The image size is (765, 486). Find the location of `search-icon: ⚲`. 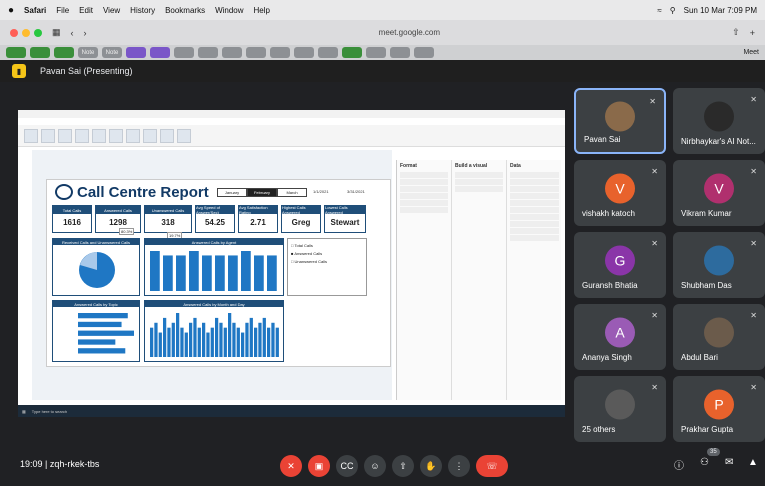

search-icon: ⚲ is located at coordinates (673, 10).